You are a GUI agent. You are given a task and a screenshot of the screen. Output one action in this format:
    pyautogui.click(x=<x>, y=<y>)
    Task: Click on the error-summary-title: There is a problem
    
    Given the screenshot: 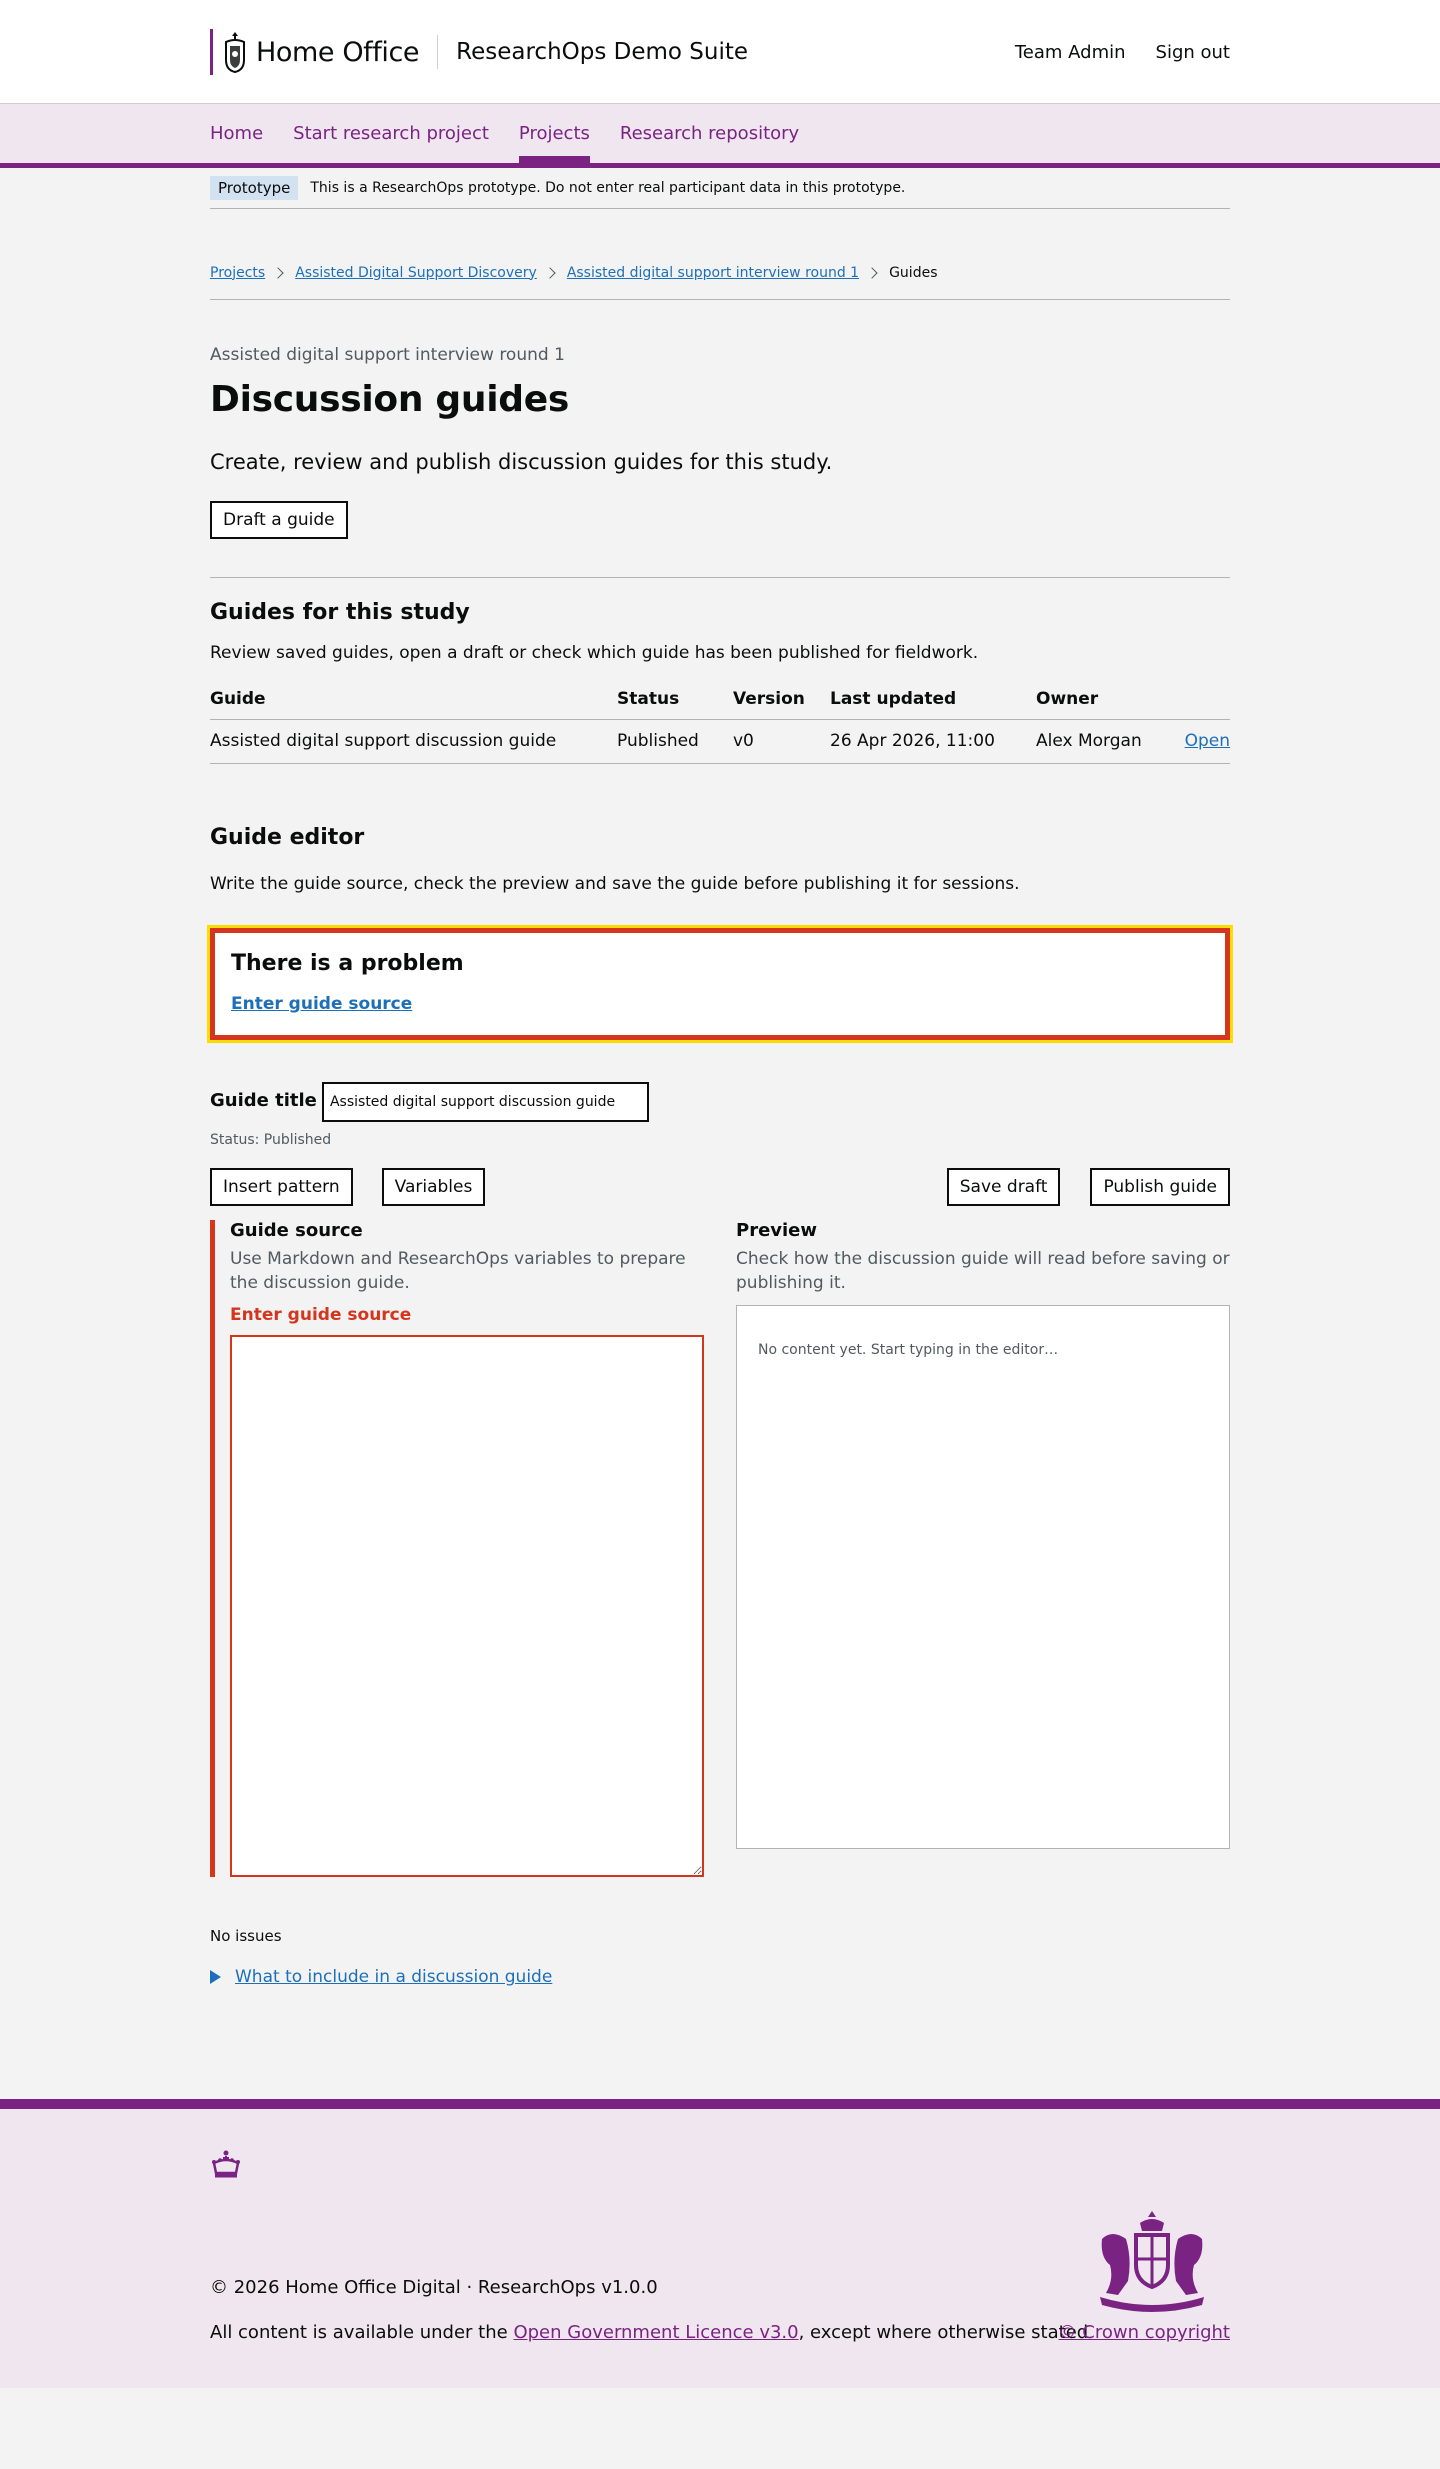 What is the action you would take?
    pyautogui.click(x=347, y=963)
    